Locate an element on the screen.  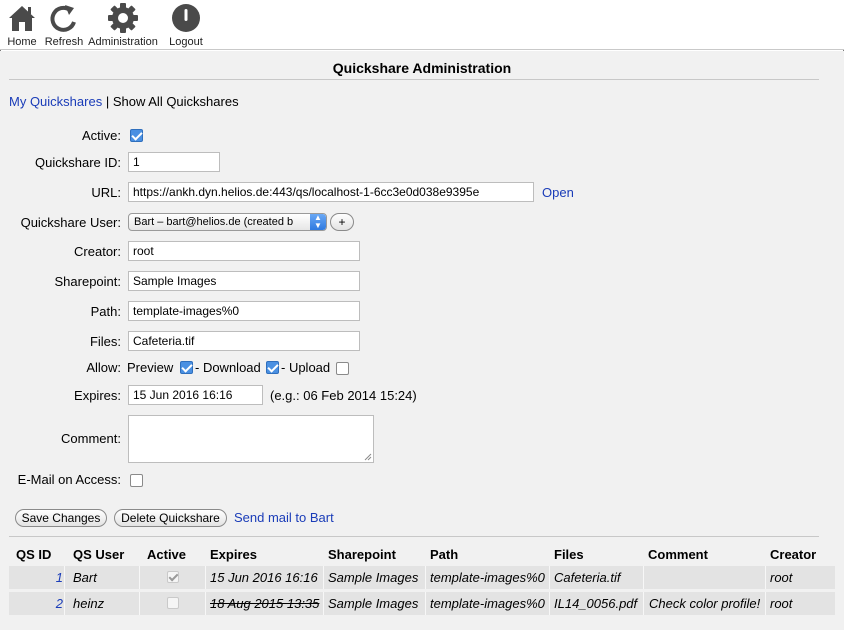
active-label: Active: is located at coordinates (101, 135).